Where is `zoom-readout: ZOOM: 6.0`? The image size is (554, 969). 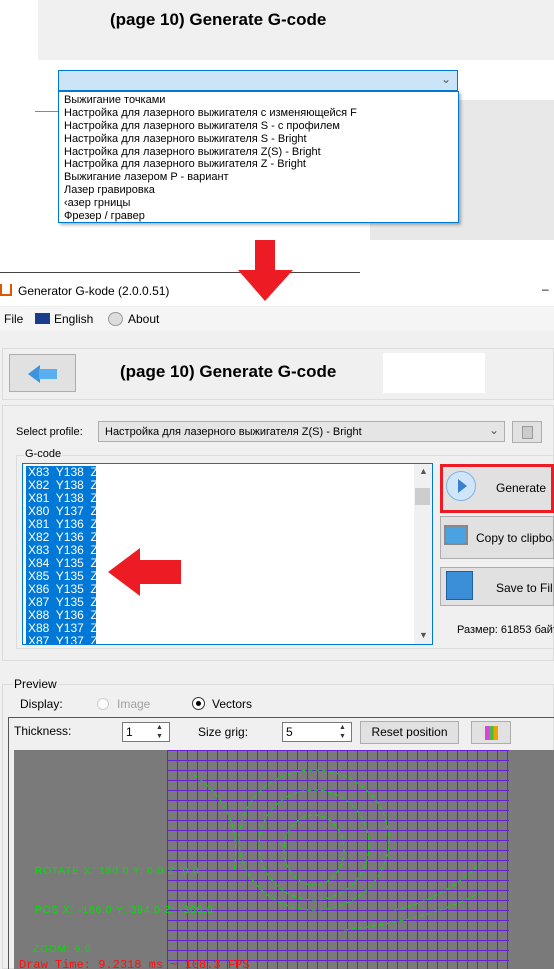 zoom-readout: ZOOM: 6.0 is located at coordinates (62, 949).